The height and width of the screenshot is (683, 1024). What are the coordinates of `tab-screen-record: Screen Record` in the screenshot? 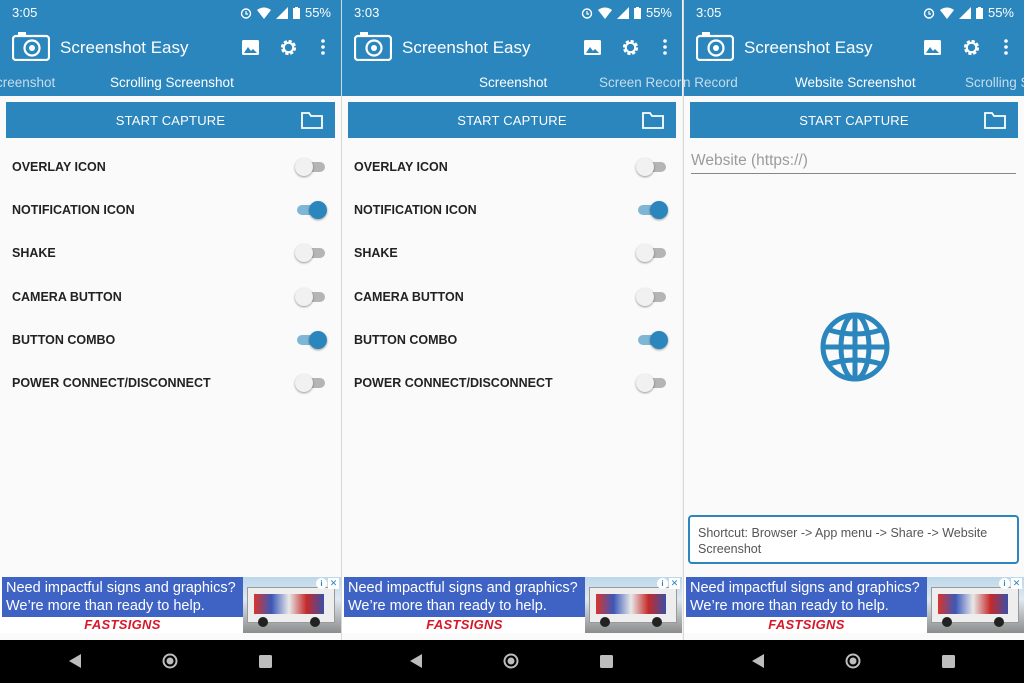 It's located at (640, 82).